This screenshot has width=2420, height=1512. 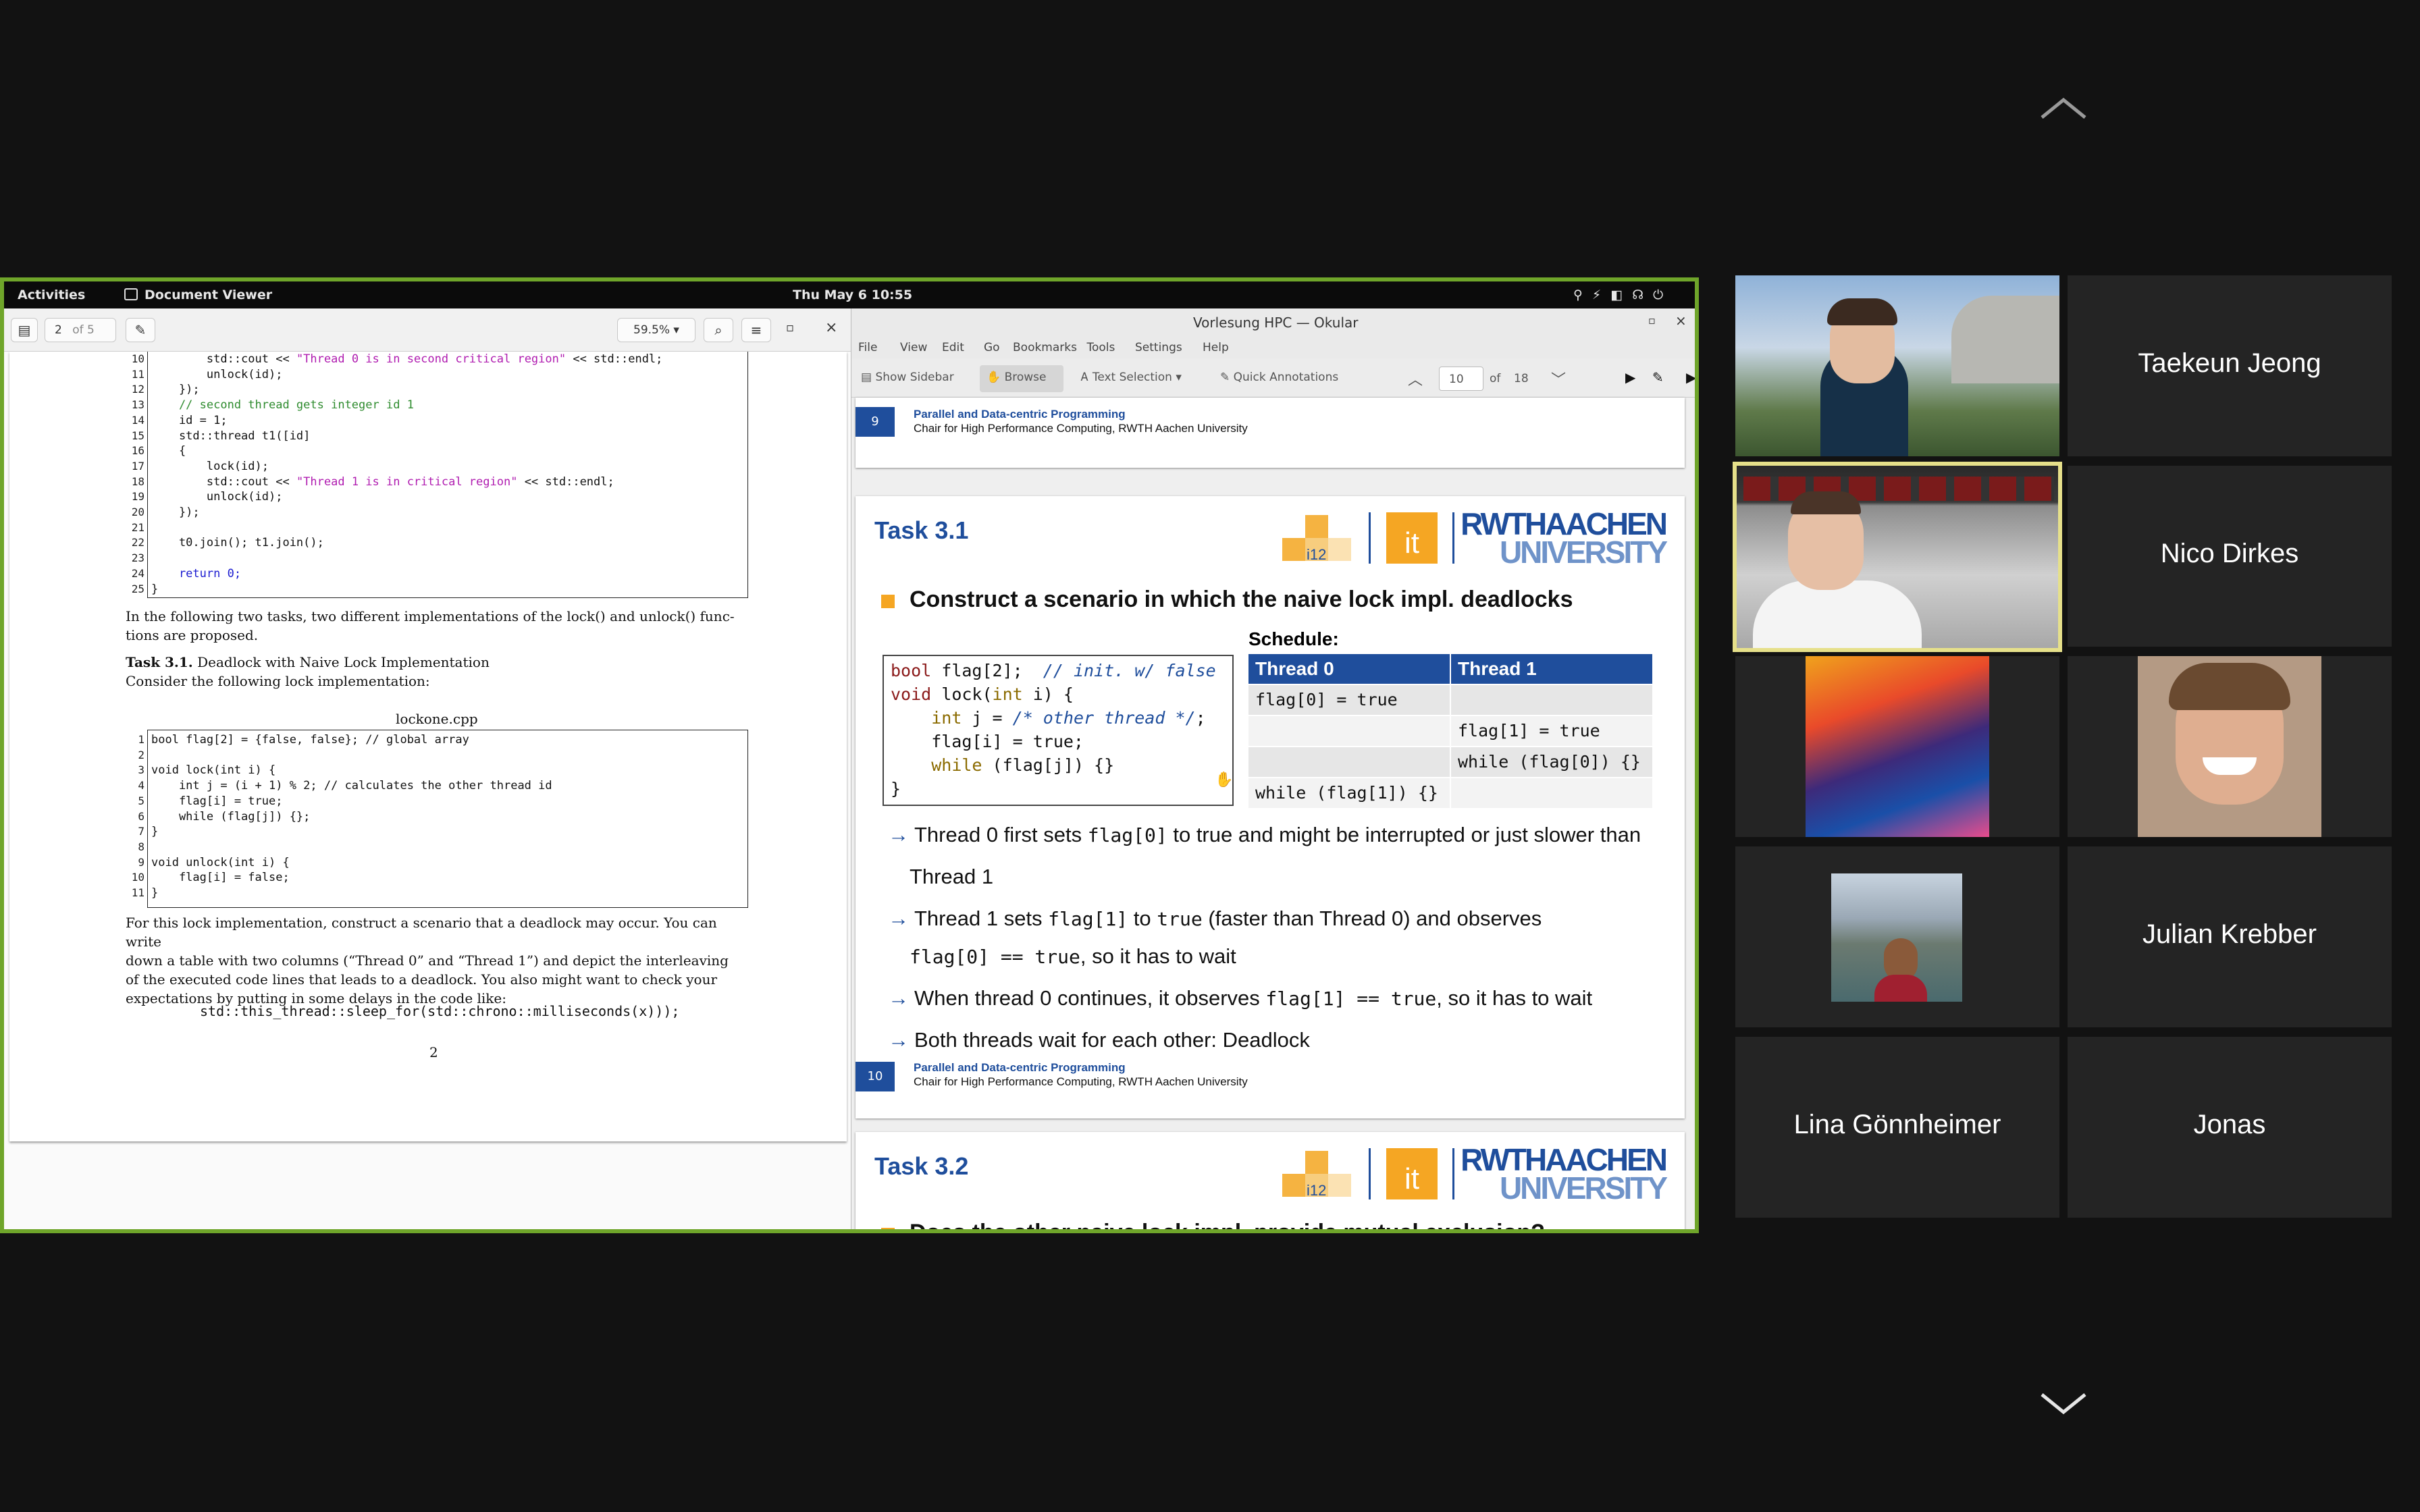 I want to click on rwth-logo-line2: UNIVERSITY, so click(x=1583, y=1188).